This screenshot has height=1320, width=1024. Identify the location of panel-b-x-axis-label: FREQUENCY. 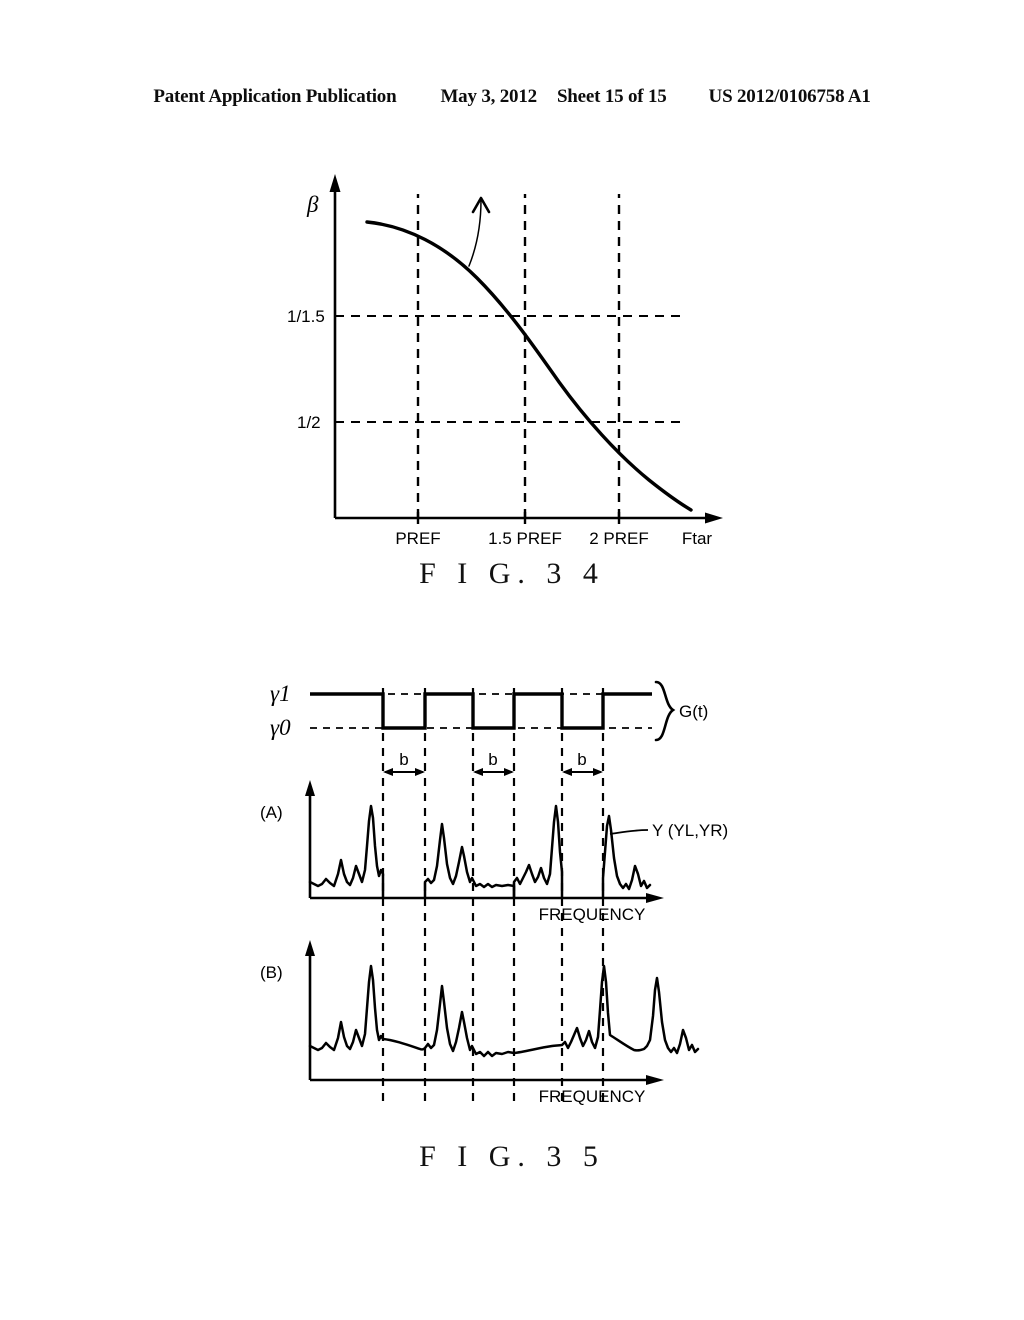
(592, 1096).